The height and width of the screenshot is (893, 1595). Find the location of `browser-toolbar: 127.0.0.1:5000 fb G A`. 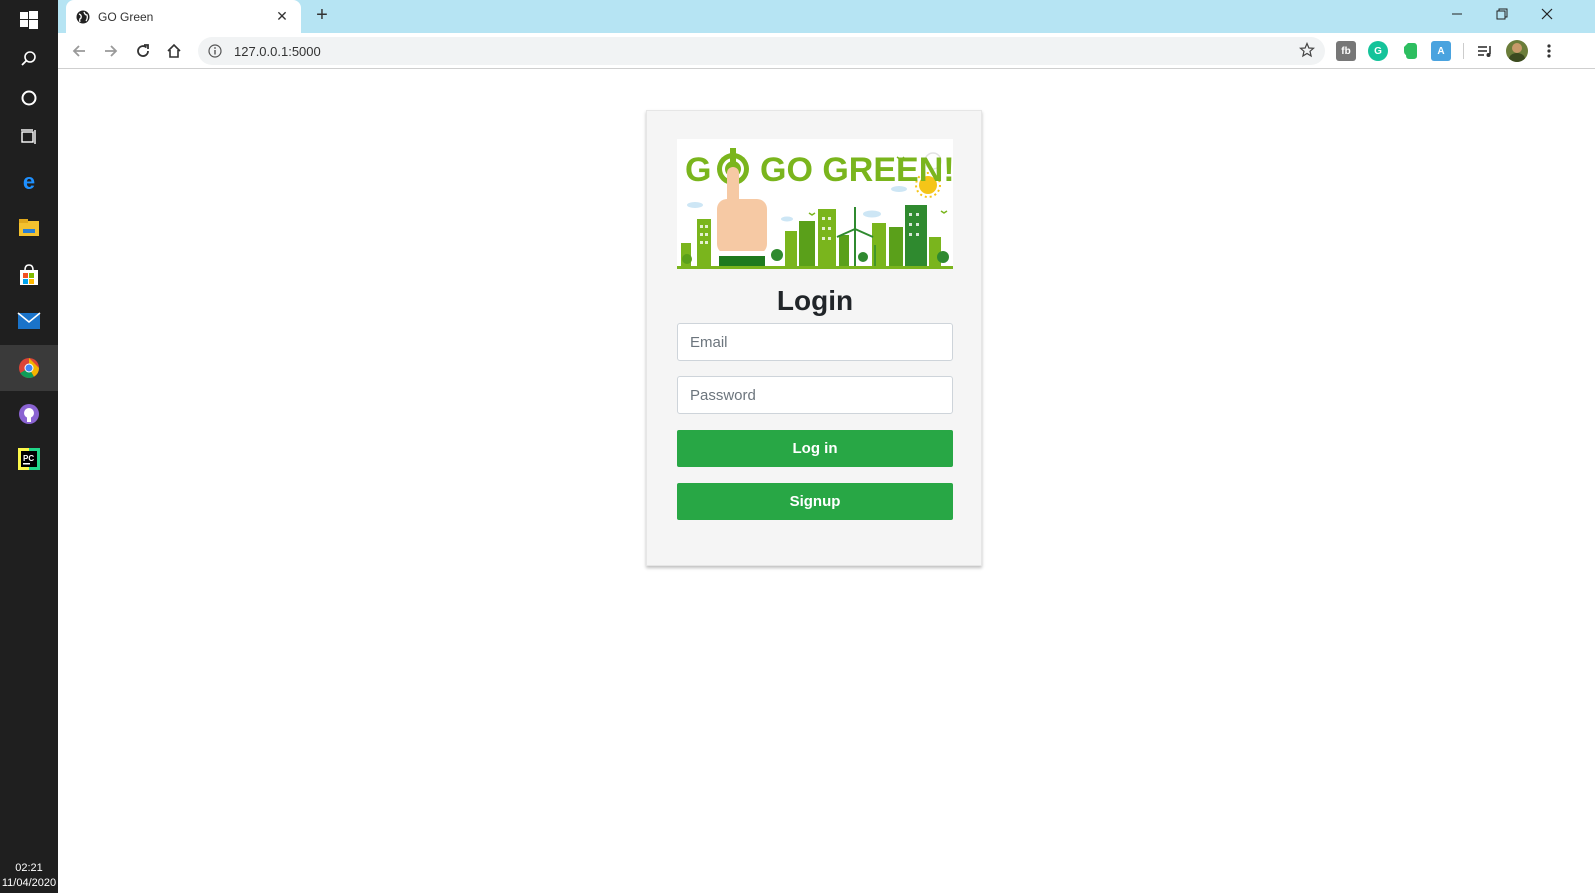

browser-toolbar: 127.0.0.1:5000 fb G A is located at coordinates (826, 51).